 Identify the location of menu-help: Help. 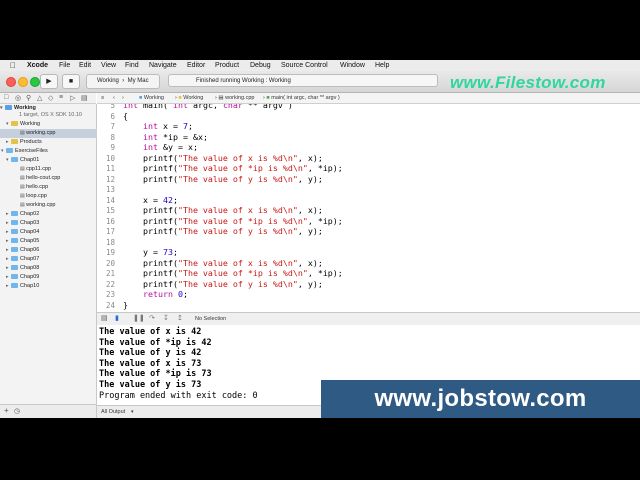
(382, 65).